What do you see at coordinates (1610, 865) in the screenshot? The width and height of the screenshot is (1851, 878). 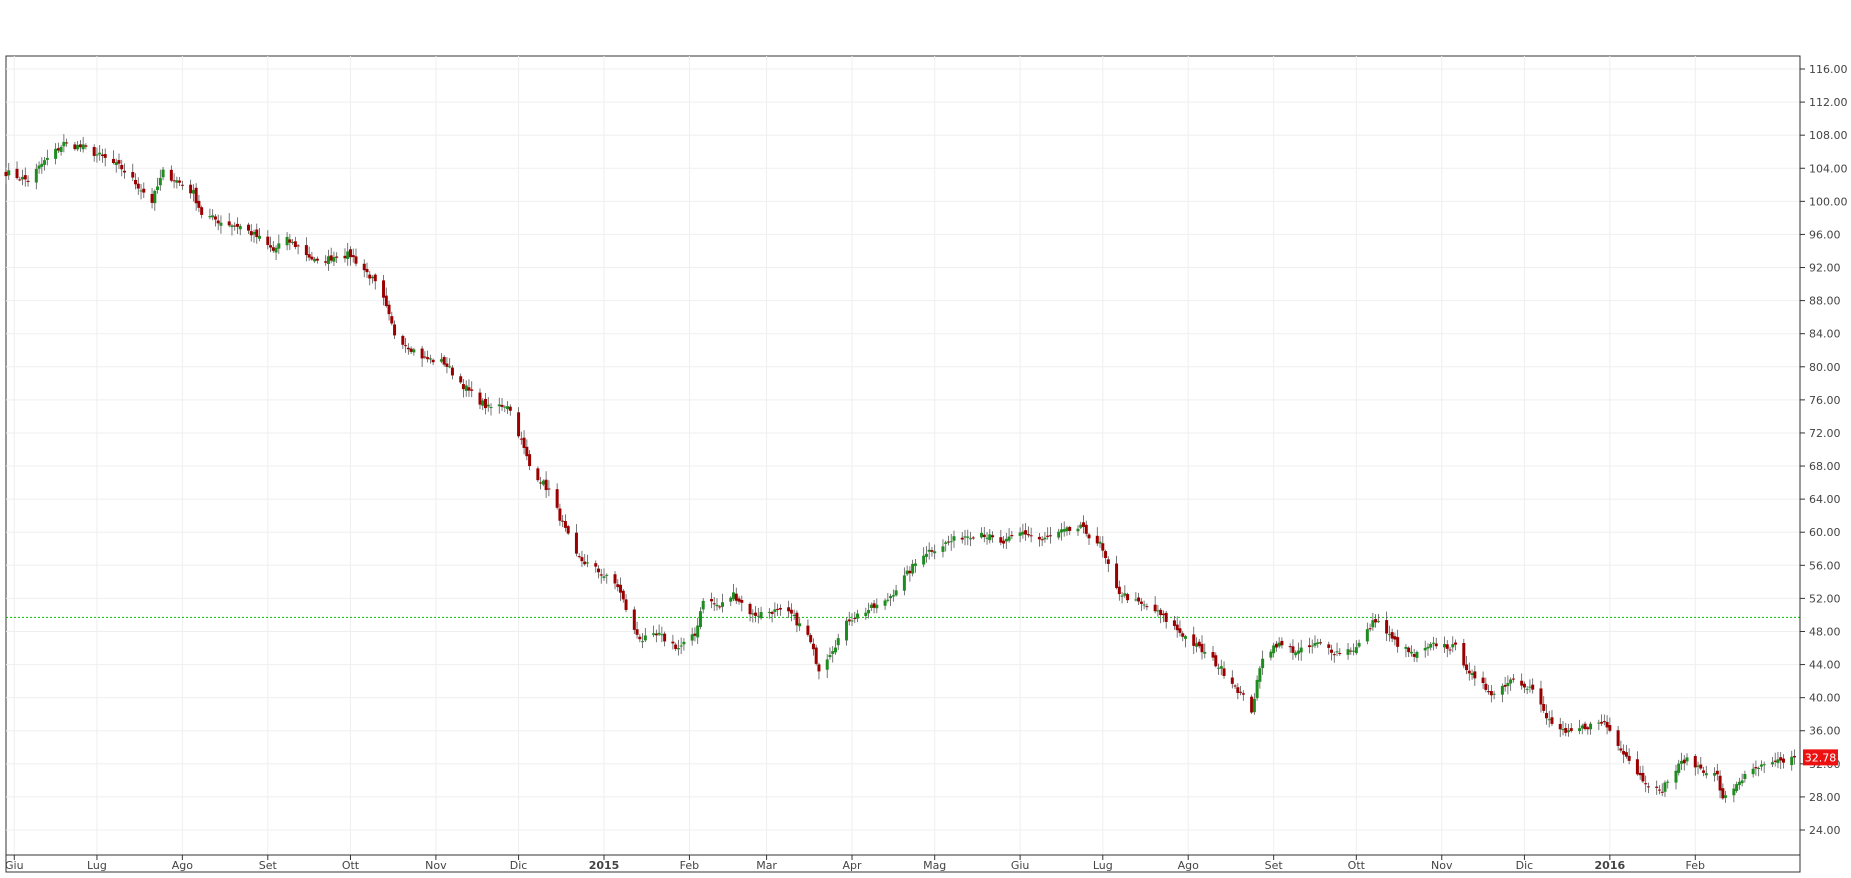 I see `x-tick-label: 2016` at bounding box center [1610, 865].